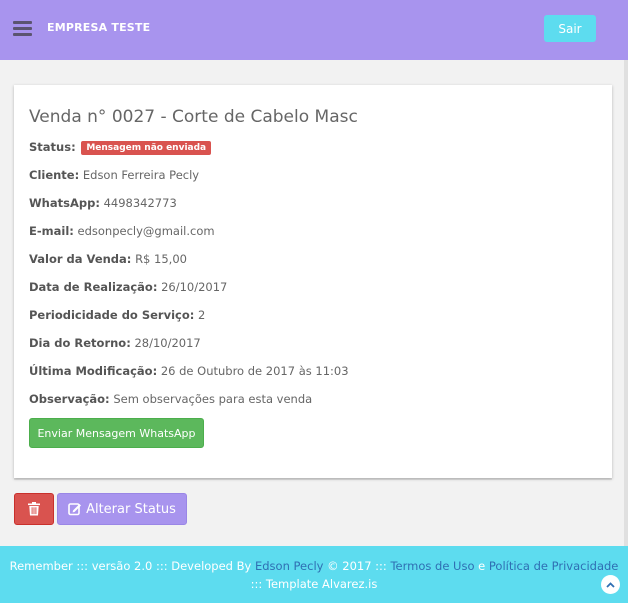  I want to click on delete-sale-button, so click(34, 509).